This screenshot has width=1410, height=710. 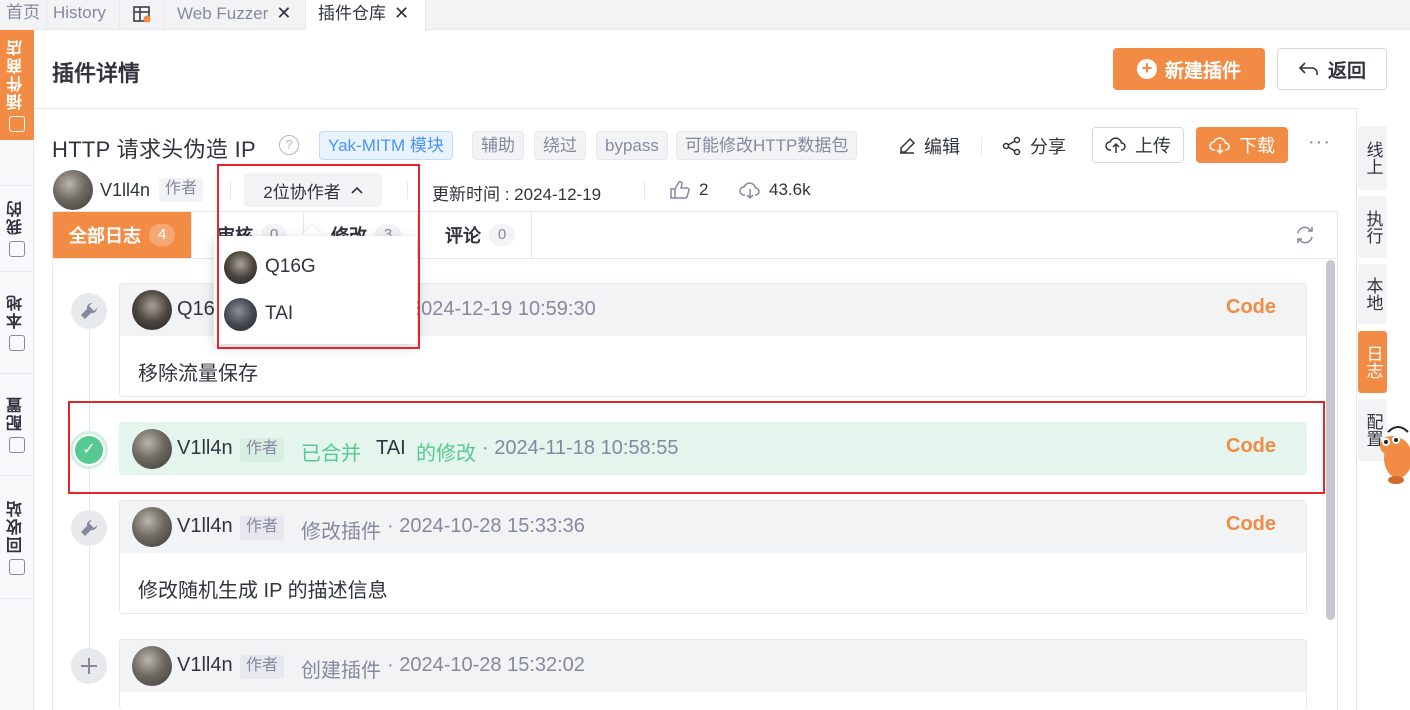 I want to click on cloud-upload-icon, so click(x=1115, y=145).